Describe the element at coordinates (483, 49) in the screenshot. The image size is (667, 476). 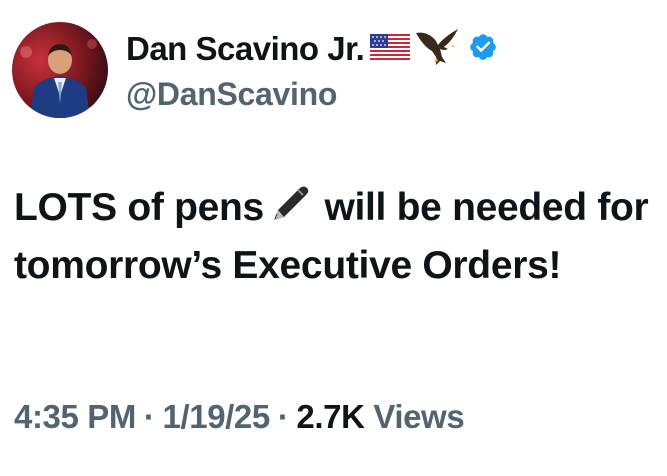
I see `verified-icon` at that location.